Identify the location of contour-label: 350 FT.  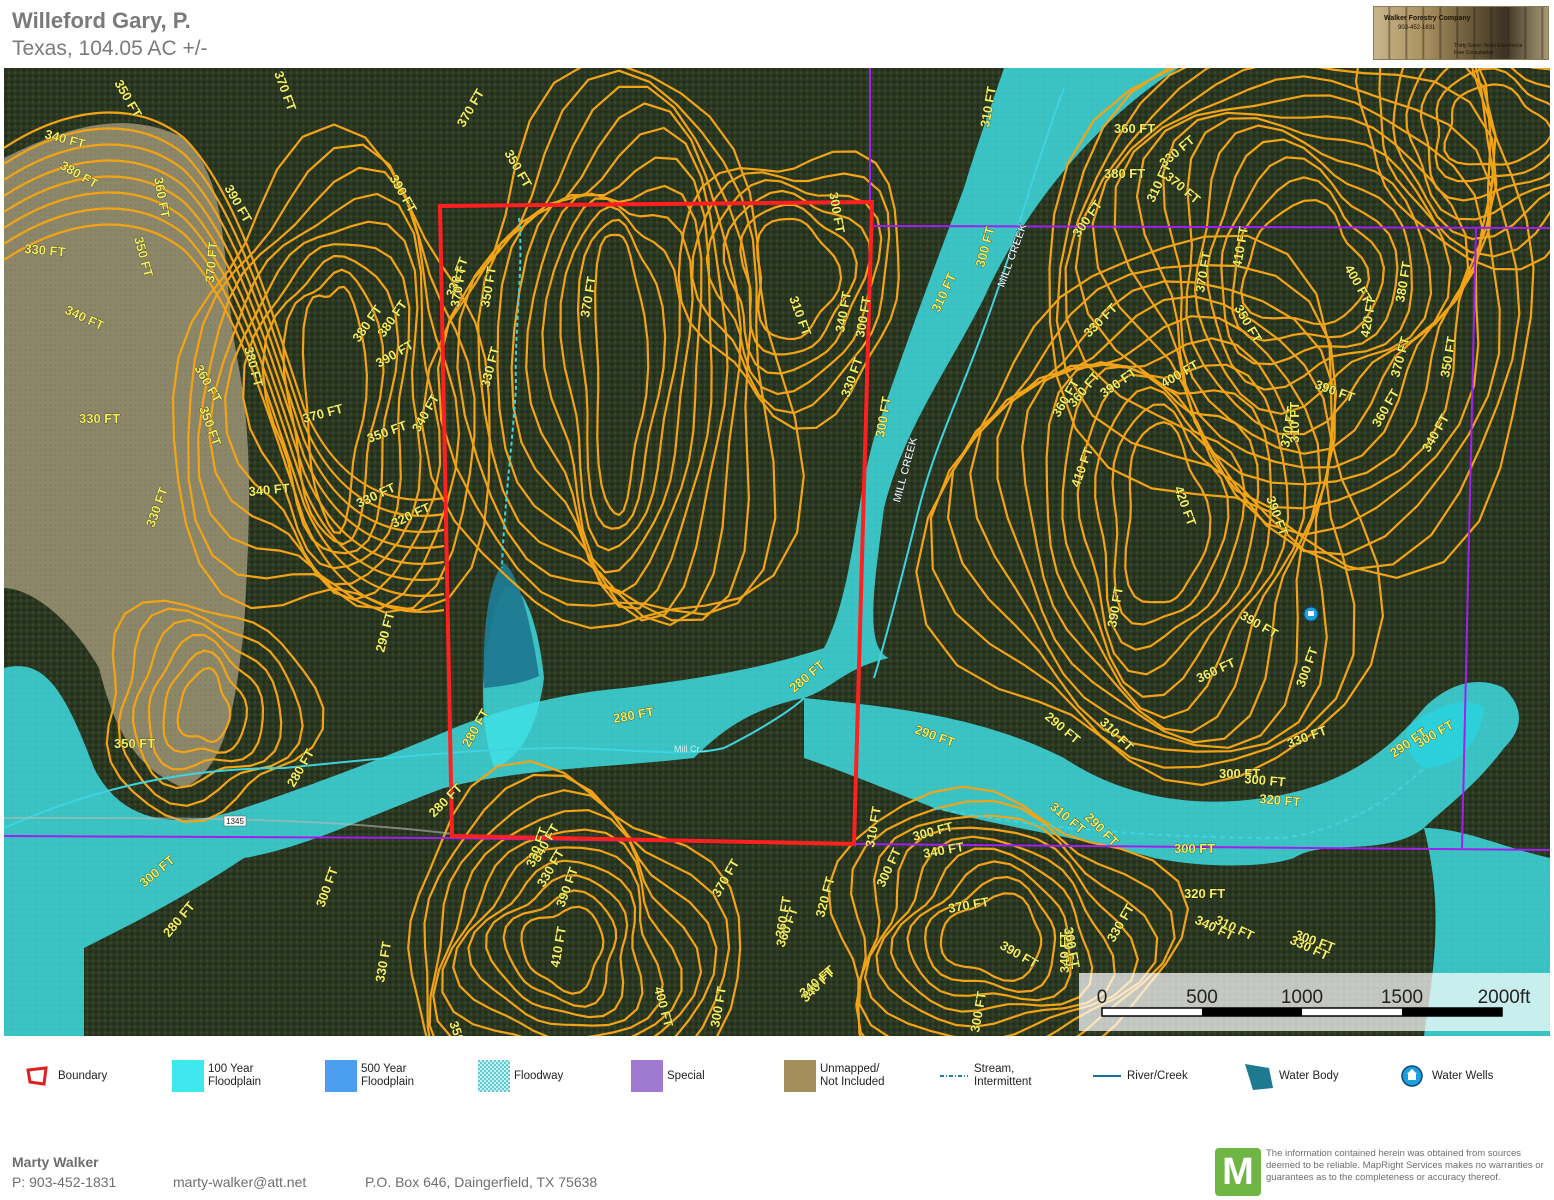
(134, 743).